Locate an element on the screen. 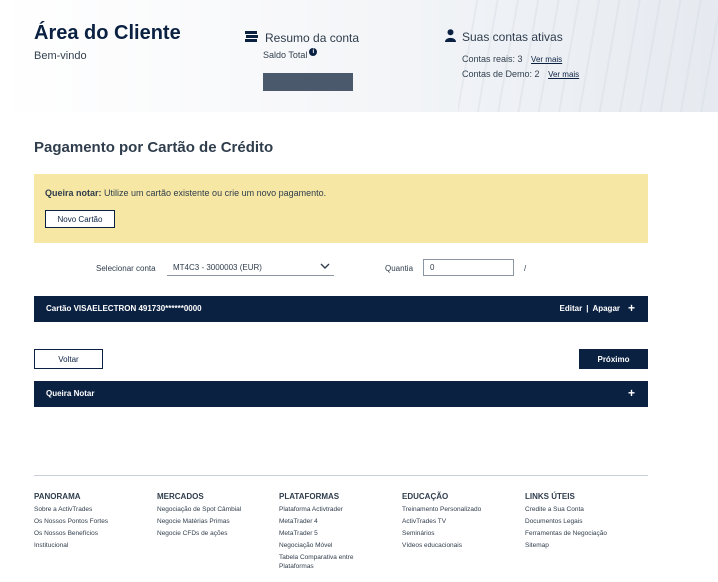 This screenshot has height=582, width=718. footer-divider is located at coordinates (341, 475).